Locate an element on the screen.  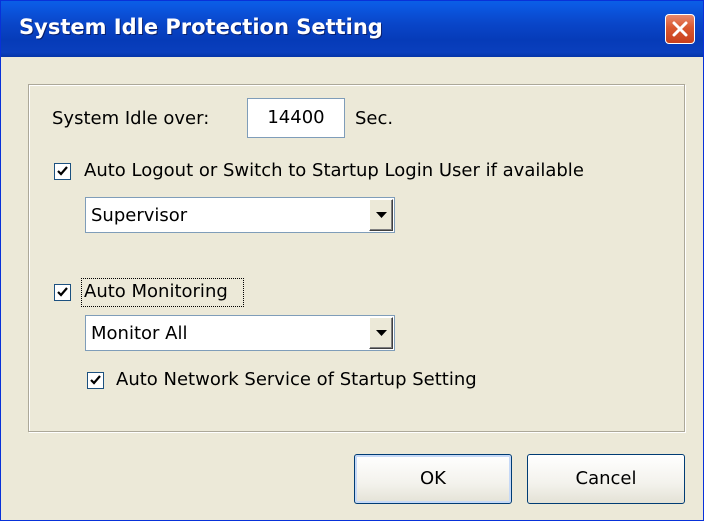
monitor-mode-dropdown-button is located at coordinates (381, 333).